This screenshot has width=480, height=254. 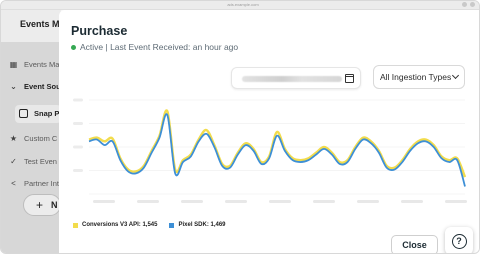 What do you see at coordinates (414, 244) in the screenshot?
I see `close-button: Close` at bounding box center [414, 244].